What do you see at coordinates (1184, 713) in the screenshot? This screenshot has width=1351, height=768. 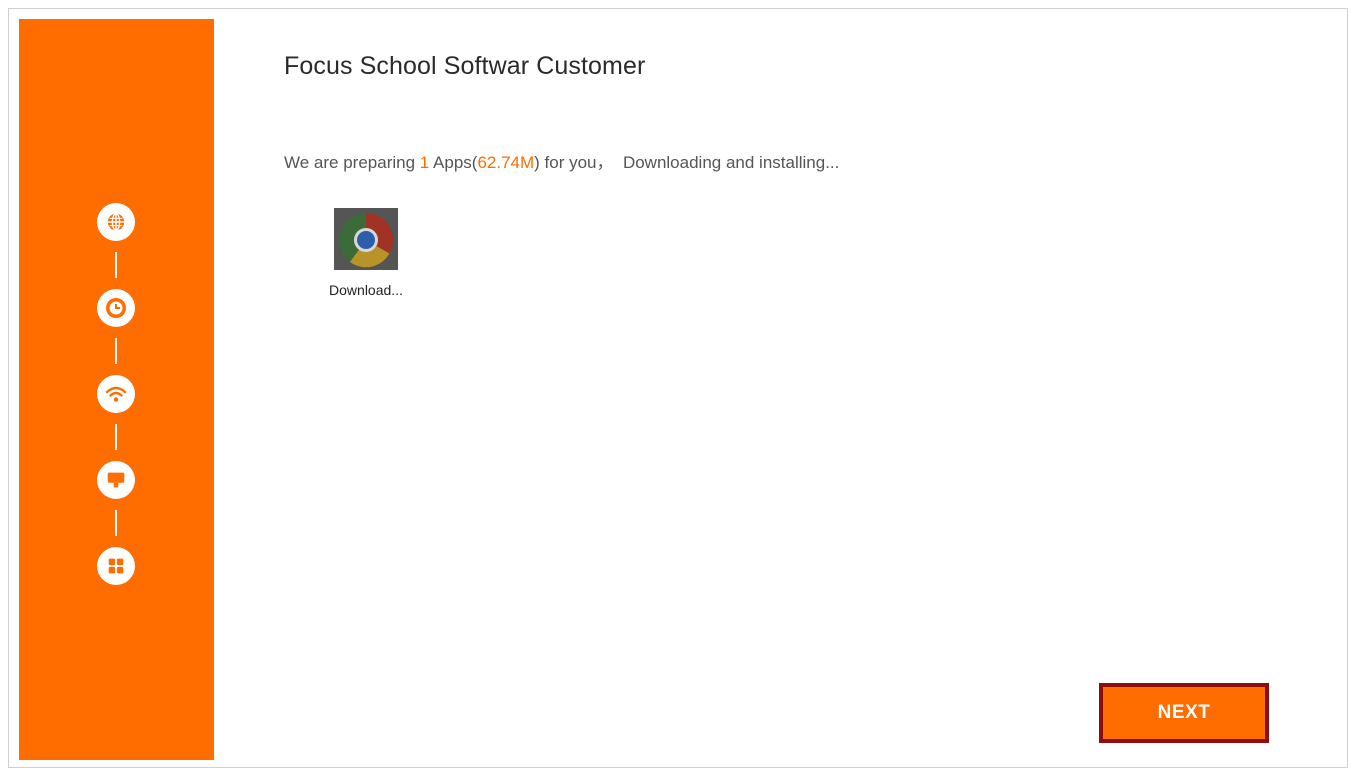 I see `next-button: NEXT` at bounding box center [1184, 713].